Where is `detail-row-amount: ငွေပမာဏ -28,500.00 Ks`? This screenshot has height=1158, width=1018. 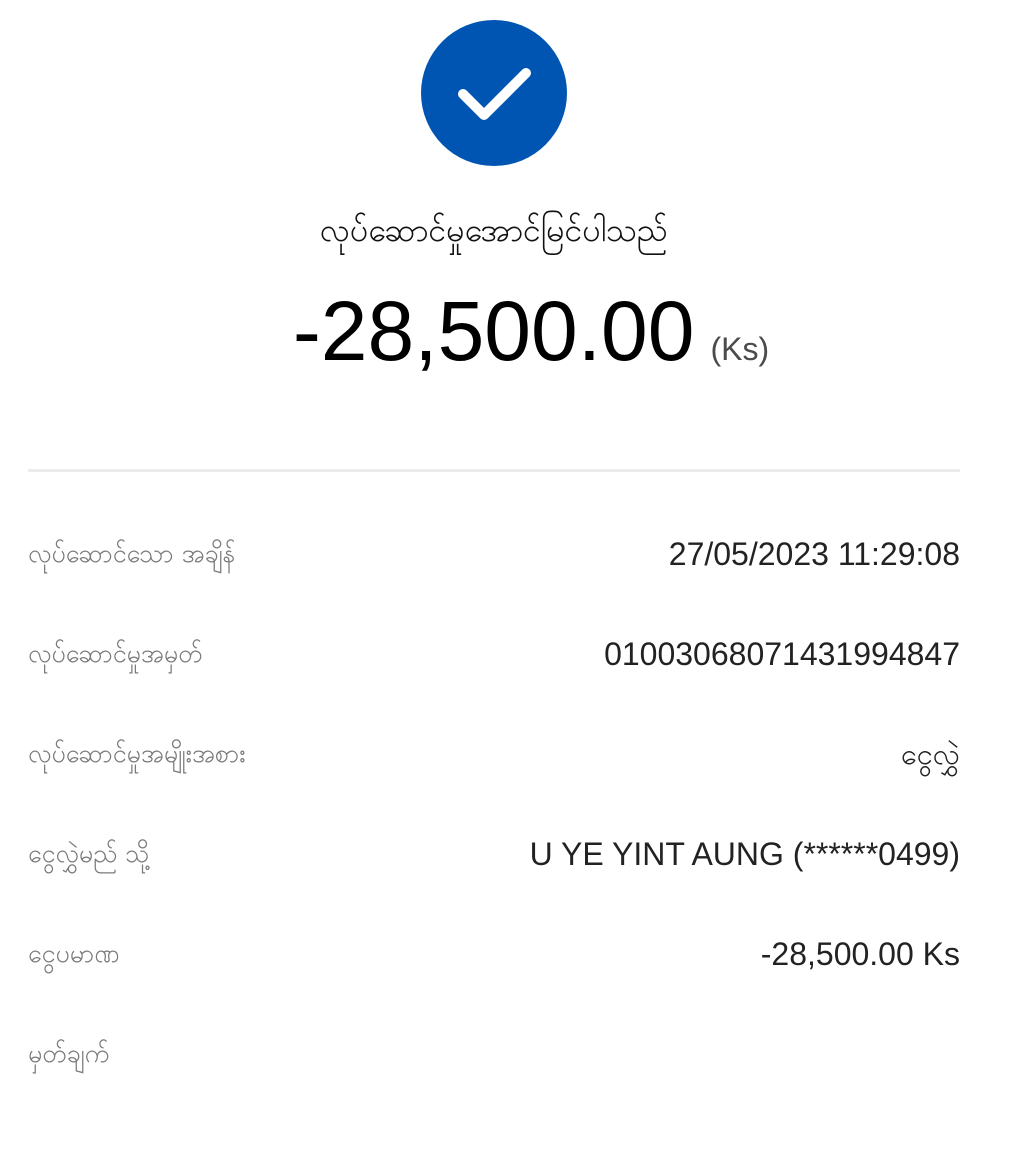 detail-row-amount: ငွေပမာဏ -28,500.00 Ks is located at coordinates (494, 954).